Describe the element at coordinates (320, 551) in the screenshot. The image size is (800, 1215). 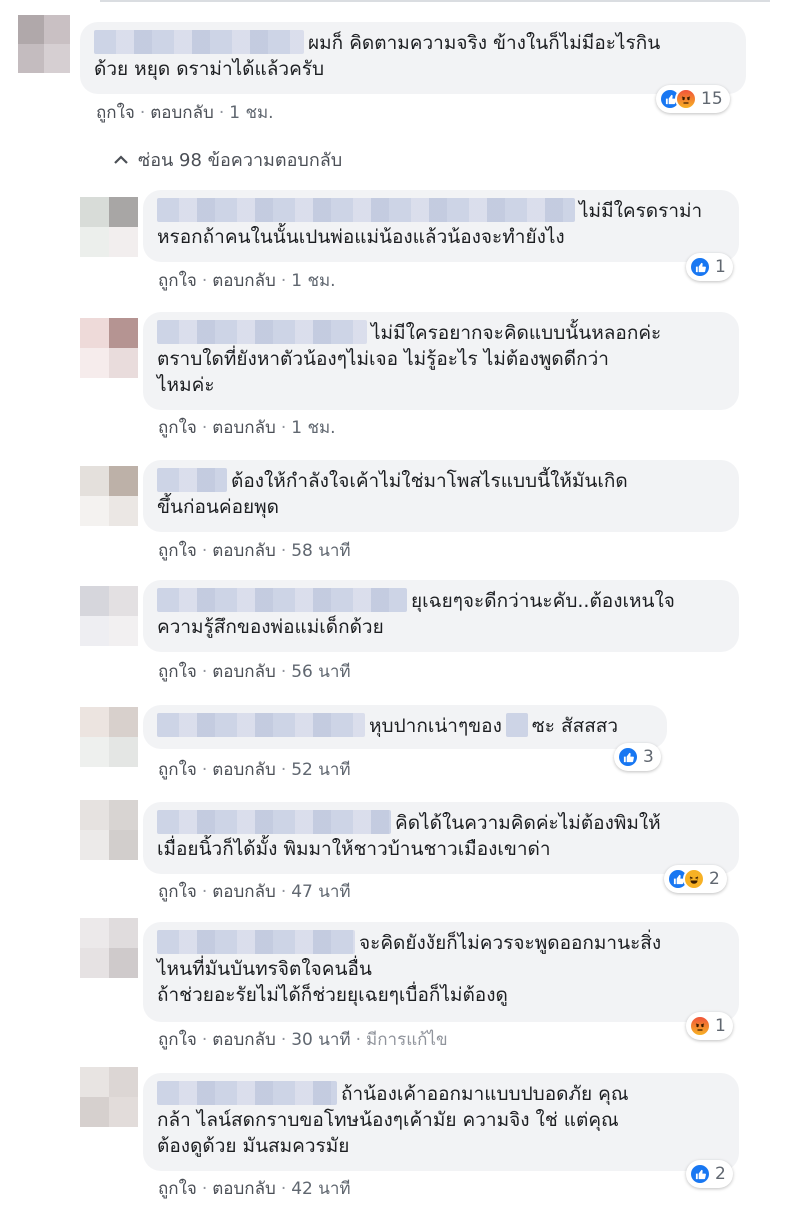
I see `timestamp: 58 นาที` at that location.